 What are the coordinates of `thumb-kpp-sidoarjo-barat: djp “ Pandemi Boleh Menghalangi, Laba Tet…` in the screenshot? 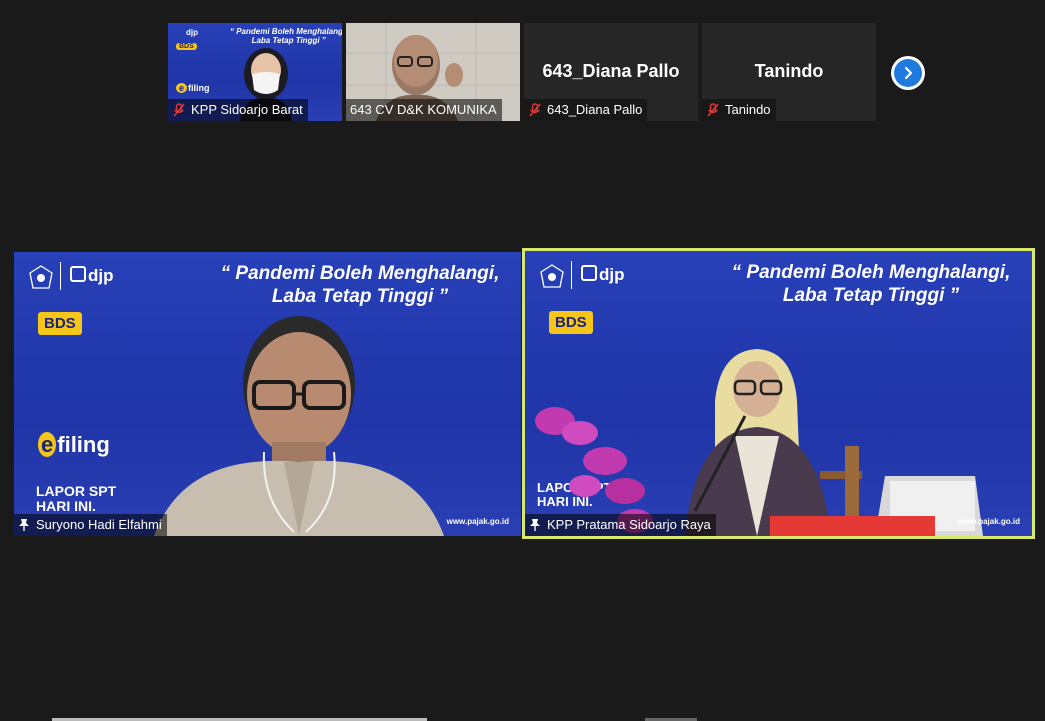 It's located at (255, 72).